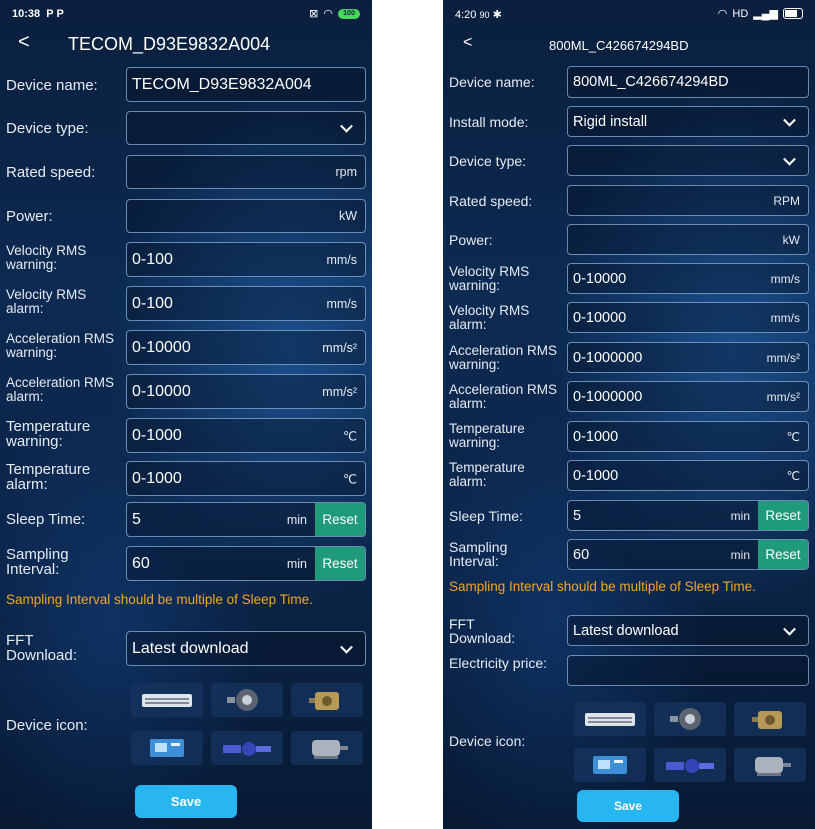  What do you see at coordinates (688, 278) in the screenshot?
I see `velocity-warning-input: 0-10000 mm/s` at bounding box center [688, 278].